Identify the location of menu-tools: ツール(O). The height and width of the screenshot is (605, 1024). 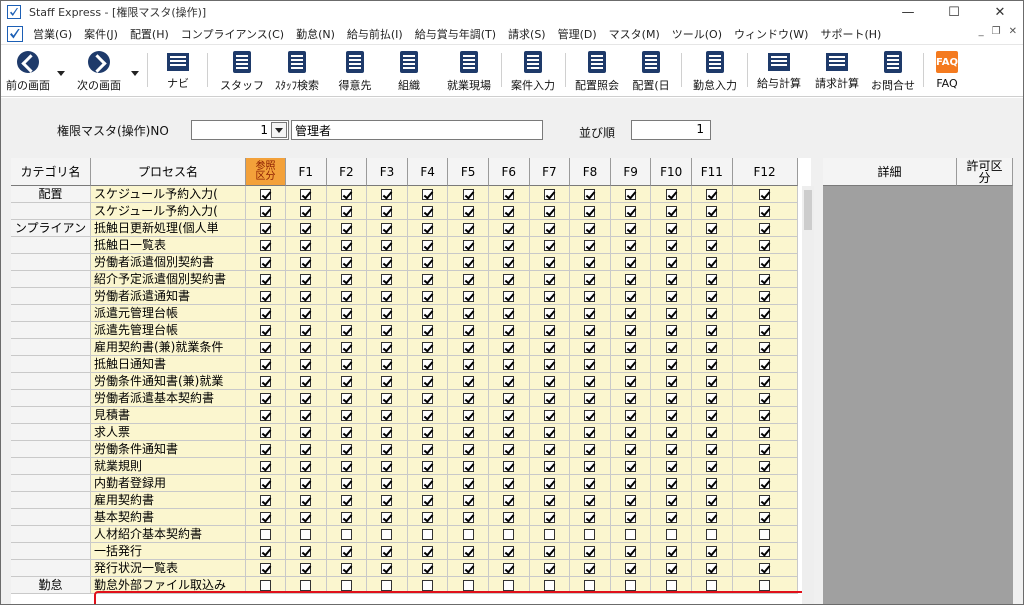
(697, 34).